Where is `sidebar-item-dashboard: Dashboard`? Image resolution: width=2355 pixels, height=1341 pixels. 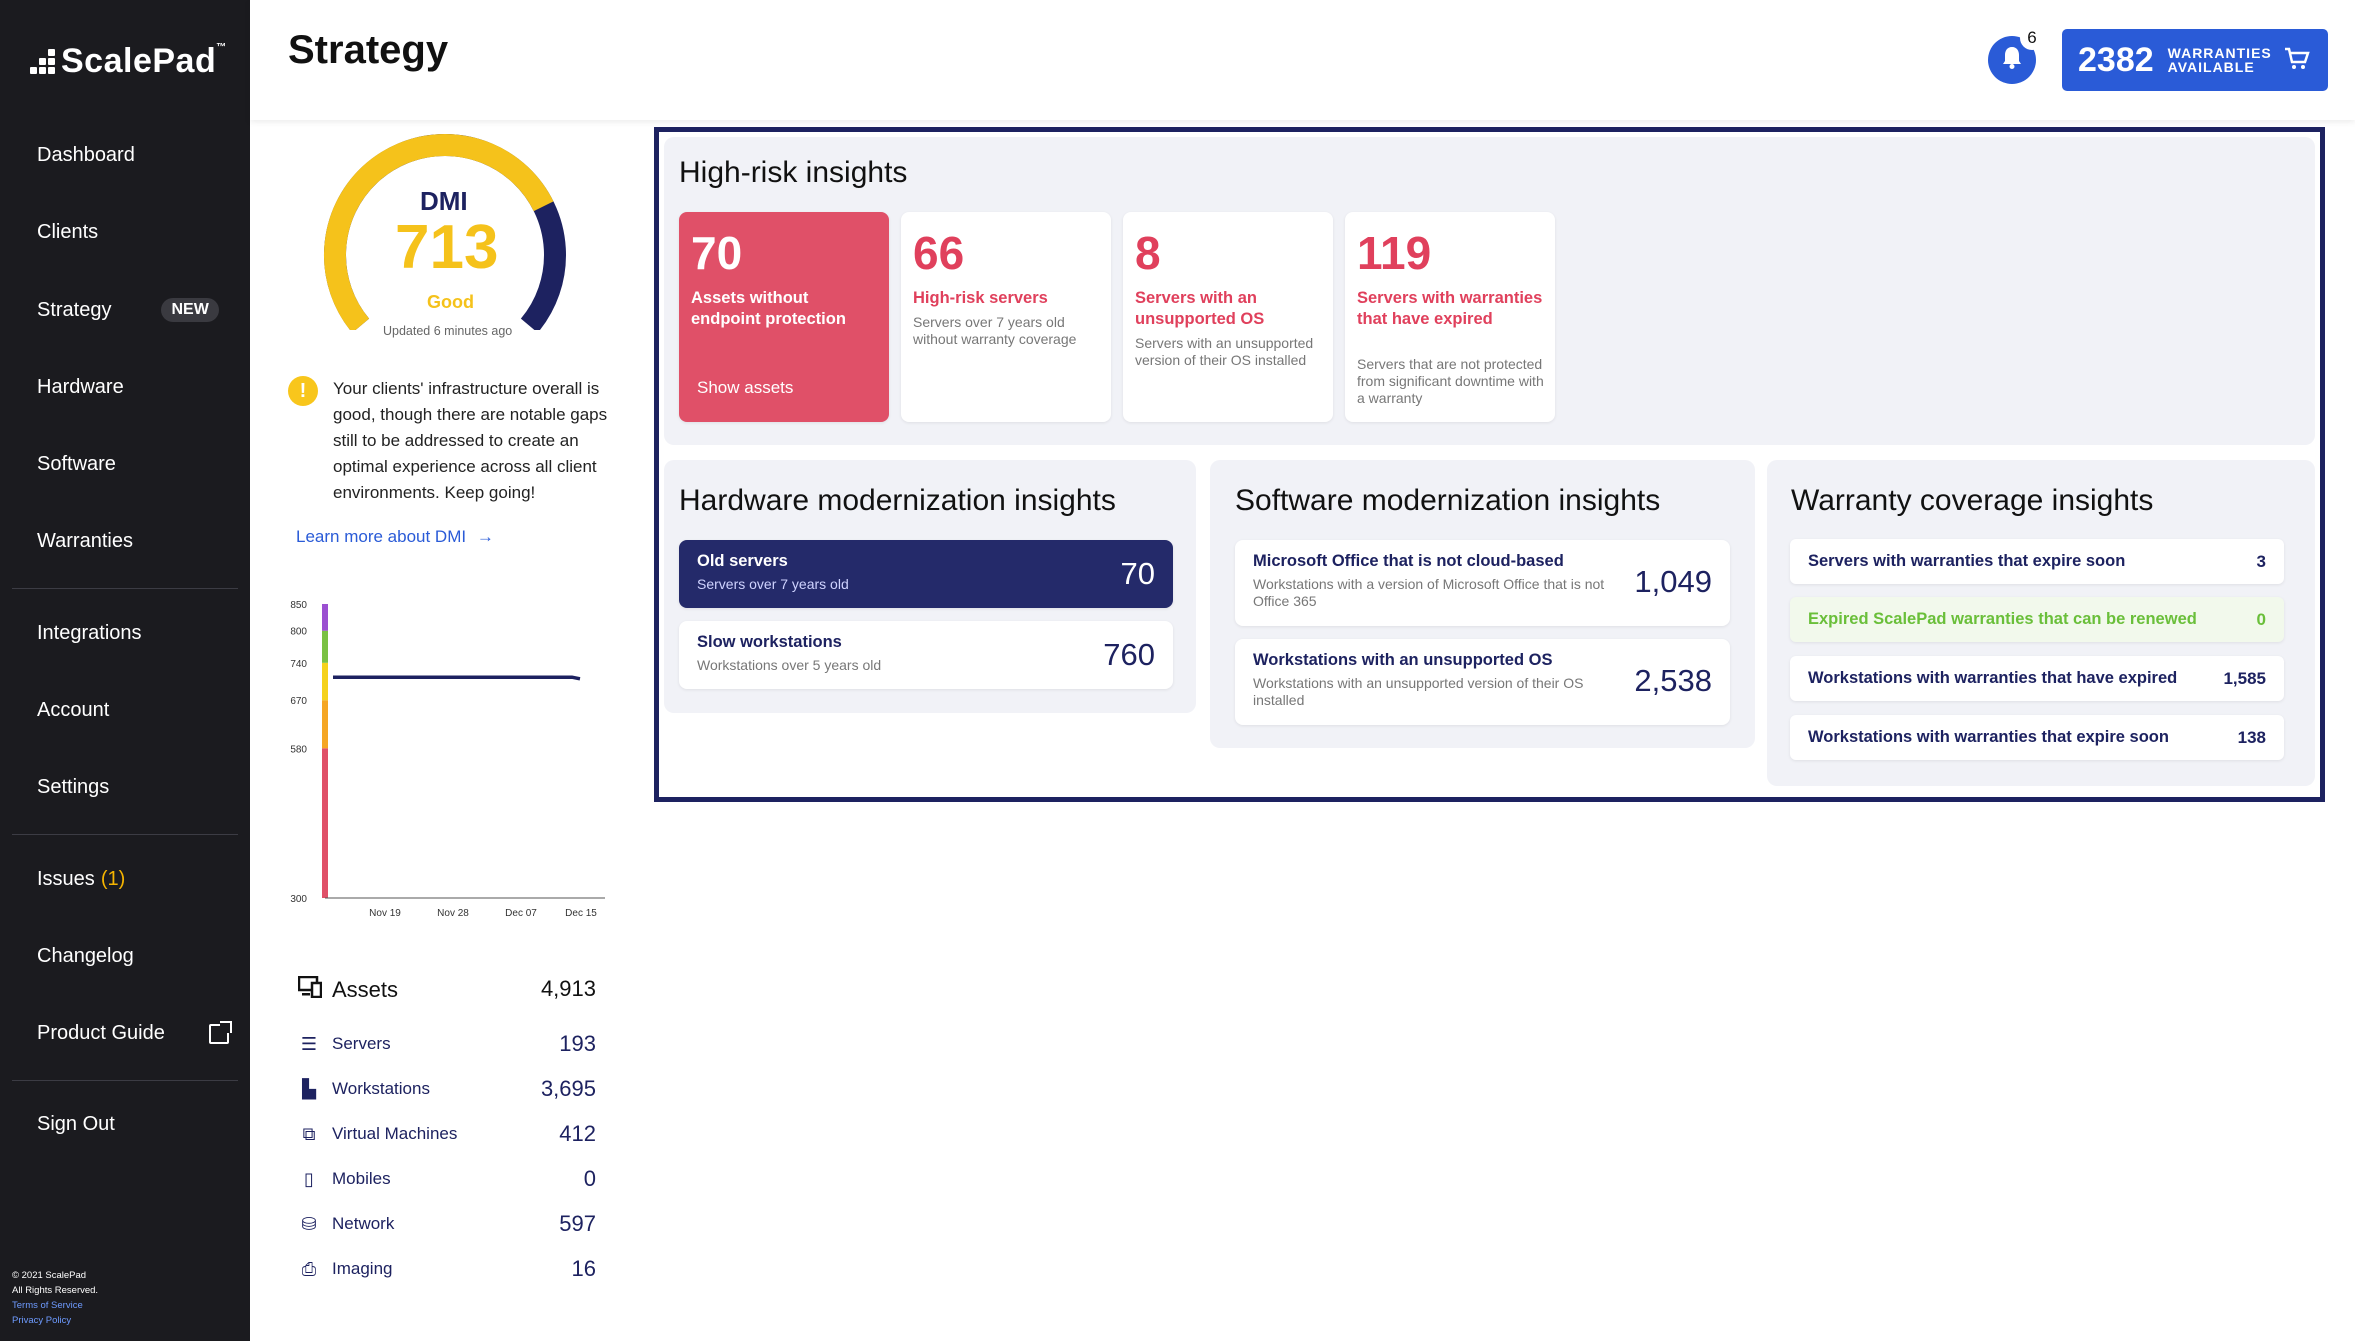 sidebar-item-dashboard: Dashboard is located at coordinates (86, 155).